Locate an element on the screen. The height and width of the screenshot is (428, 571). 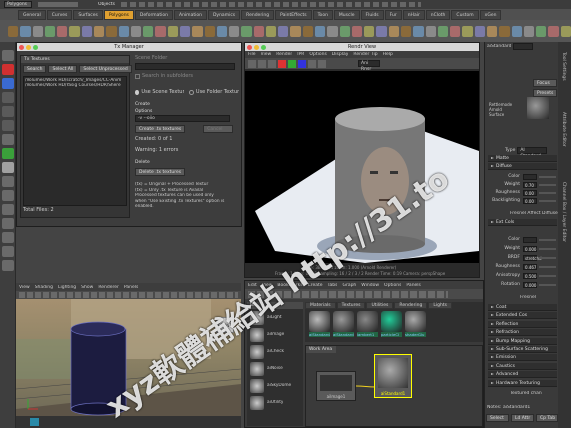
attr-section: Ext Cols is located at coordinates (522, 222).